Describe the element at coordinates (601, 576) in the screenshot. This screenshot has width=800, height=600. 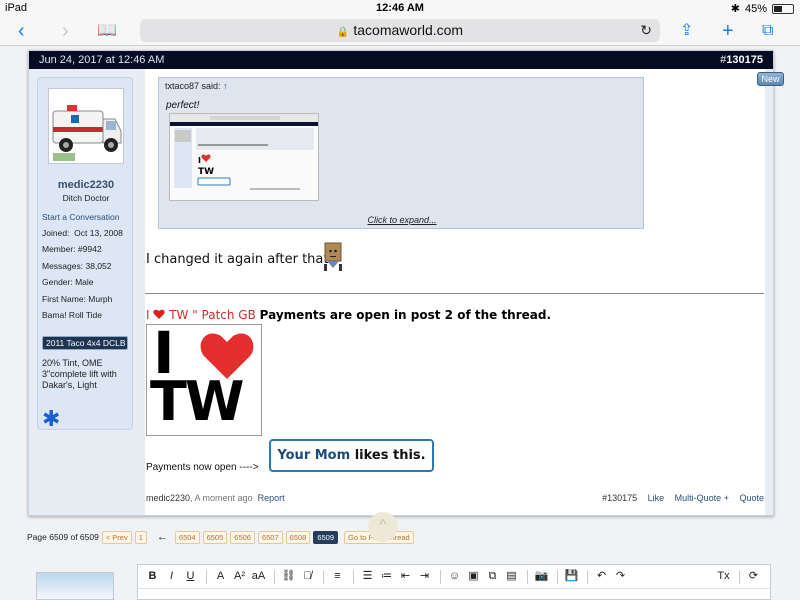
I see `undo-icon: ↶` at that location.